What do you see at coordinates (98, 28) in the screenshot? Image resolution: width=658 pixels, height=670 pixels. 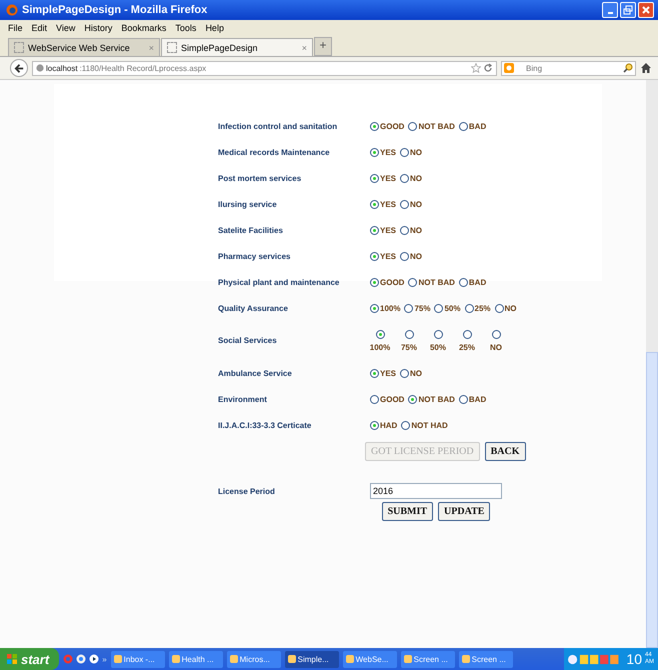 I see `menu-item: History` at bounding box center [98, 28].